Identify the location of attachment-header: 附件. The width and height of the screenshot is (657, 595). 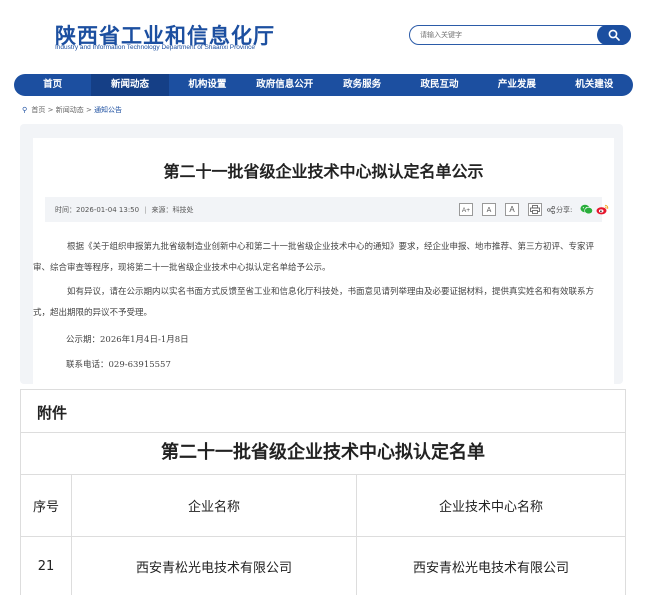
(323, 411).